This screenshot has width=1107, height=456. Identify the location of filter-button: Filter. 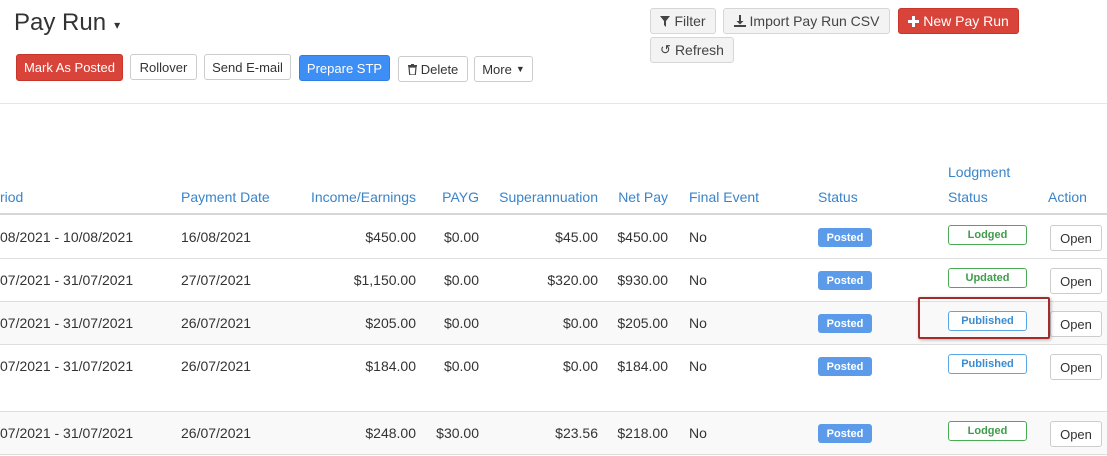
(683, 21).